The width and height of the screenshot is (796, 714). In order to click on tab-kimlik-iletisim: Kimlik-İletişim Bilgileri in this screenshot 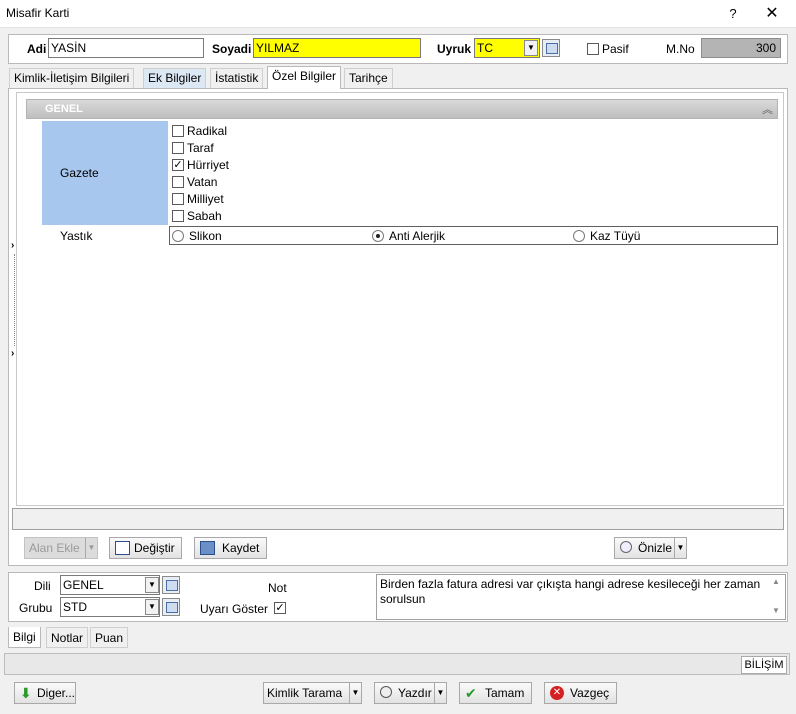, I will do `click(72, 78)`.